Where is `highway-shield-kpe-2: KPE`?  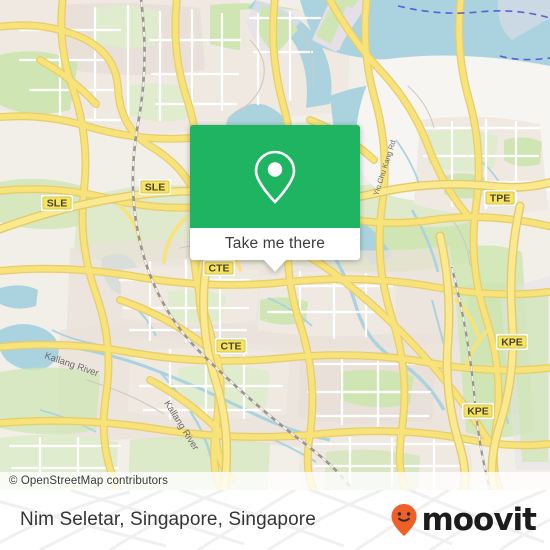
highway-shield-kpe-2: KPE is located at coordinates (478, 411).